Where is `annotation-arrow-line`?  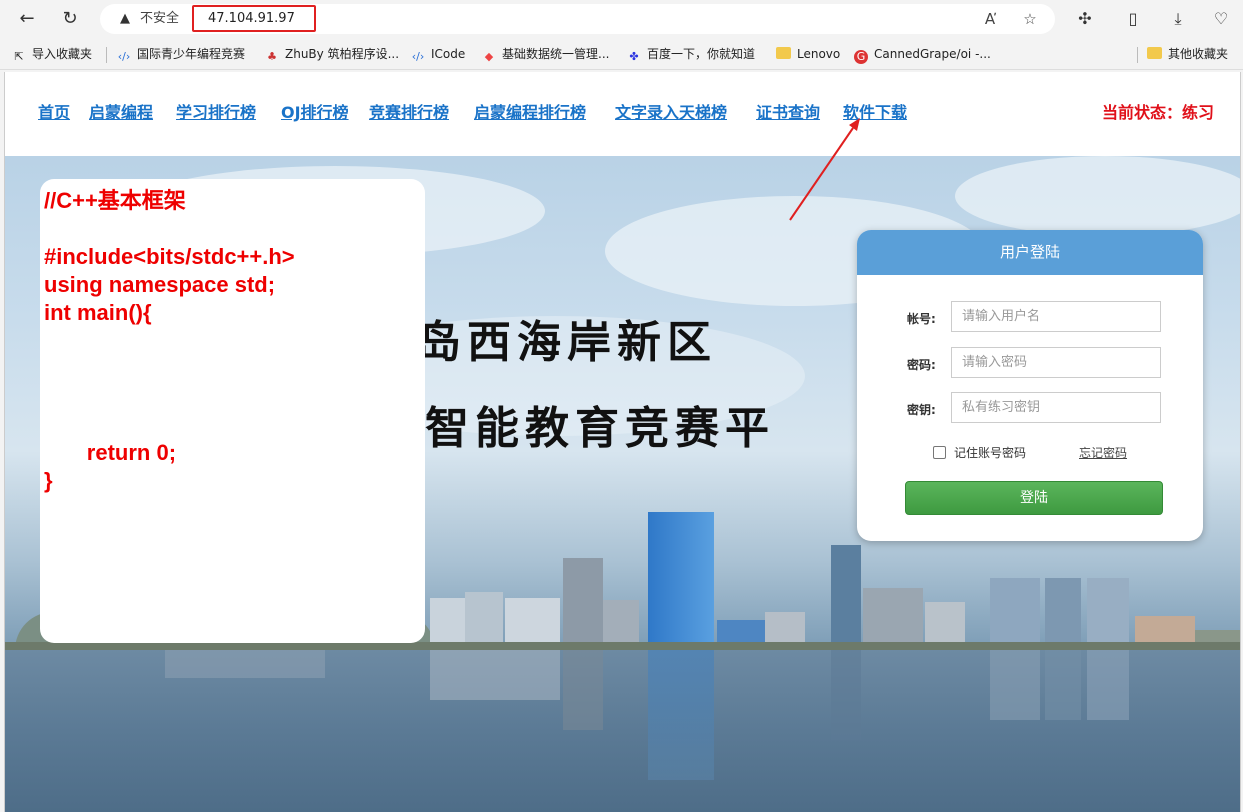
annotation-arrow-line is located at coordinates (821, 174).